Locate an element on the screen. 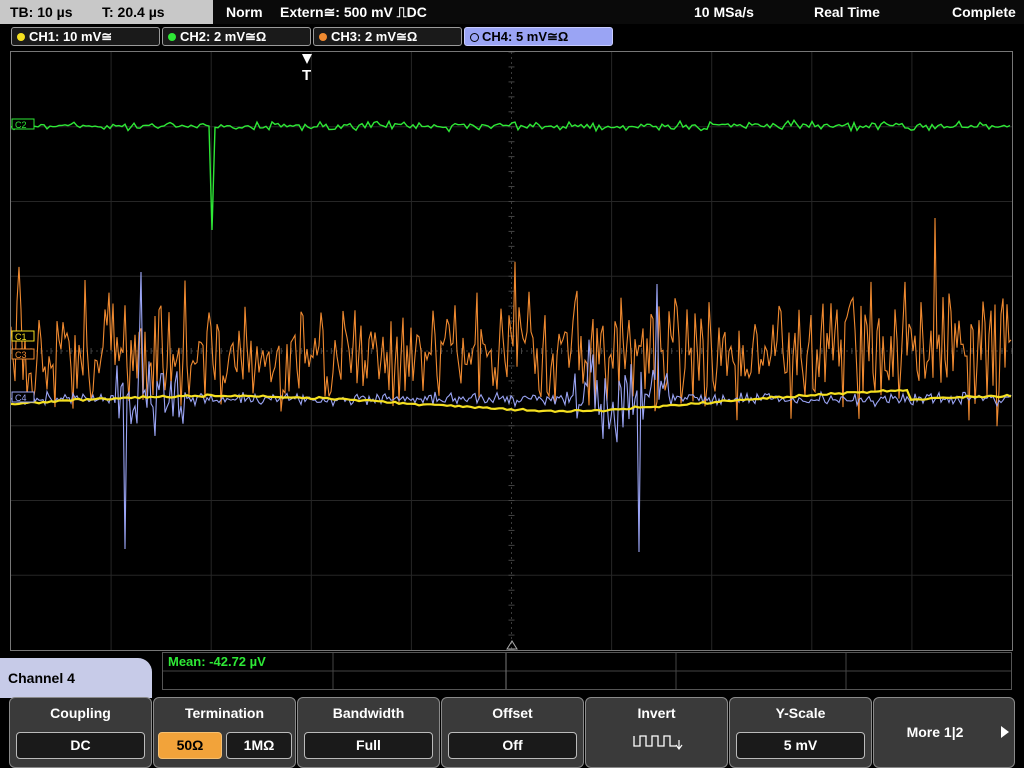 The width and height of the screenshot is (1024, 768). offset-softkey: Offset Off is located at coordinates (512, 732).